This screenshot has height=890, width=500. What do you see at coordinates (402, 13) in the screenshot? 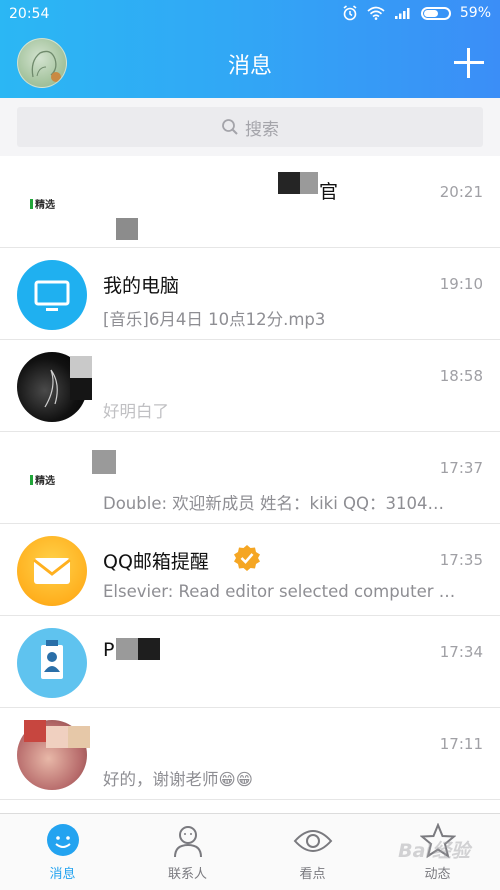
I see `signal-icon` at bounding box center [402, 13].